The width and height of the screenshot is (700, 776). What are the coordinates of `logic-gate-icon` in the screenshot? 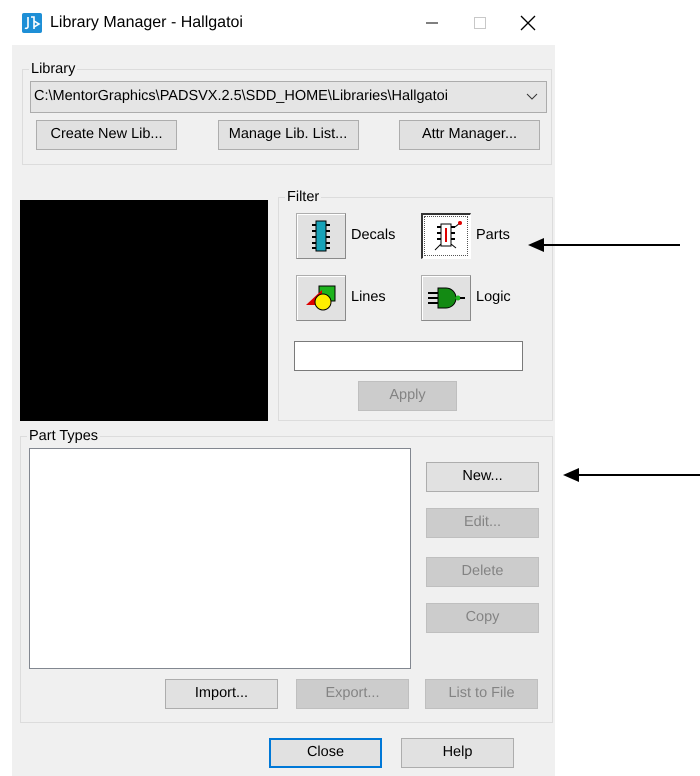 It's located at (446, 298).